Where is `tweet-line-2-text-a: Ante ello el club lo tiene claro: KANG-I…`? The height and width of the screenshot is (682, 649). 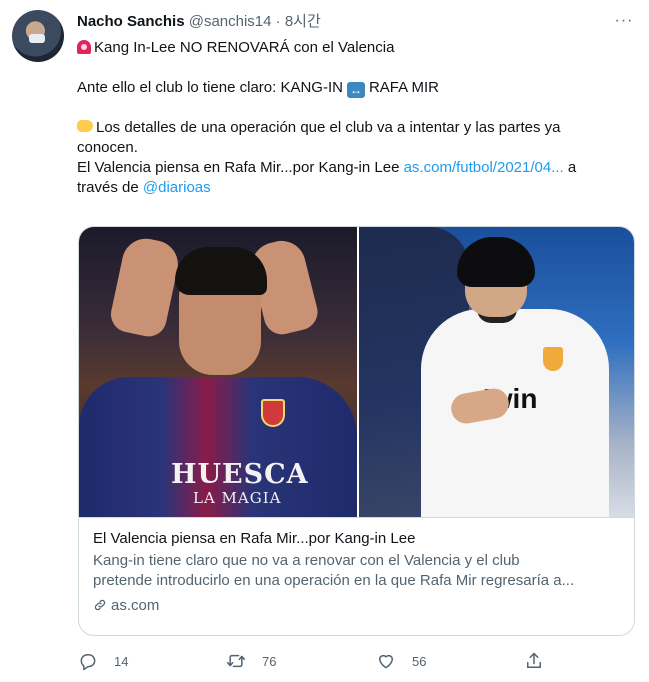
tweet-line-2-text-a: Ante ello el club lo tiene claro: KANG-I… is located at coordinates (210, 87).